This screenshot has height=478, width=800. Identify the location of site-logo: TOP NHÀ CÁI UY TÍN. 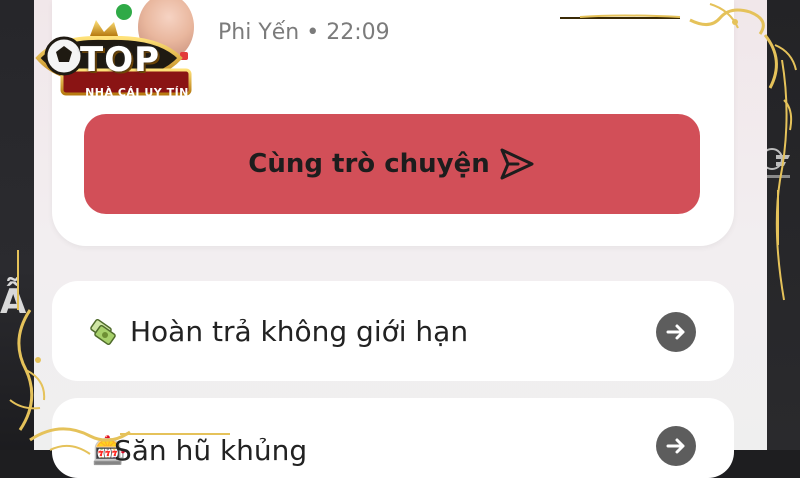
(106, 58).